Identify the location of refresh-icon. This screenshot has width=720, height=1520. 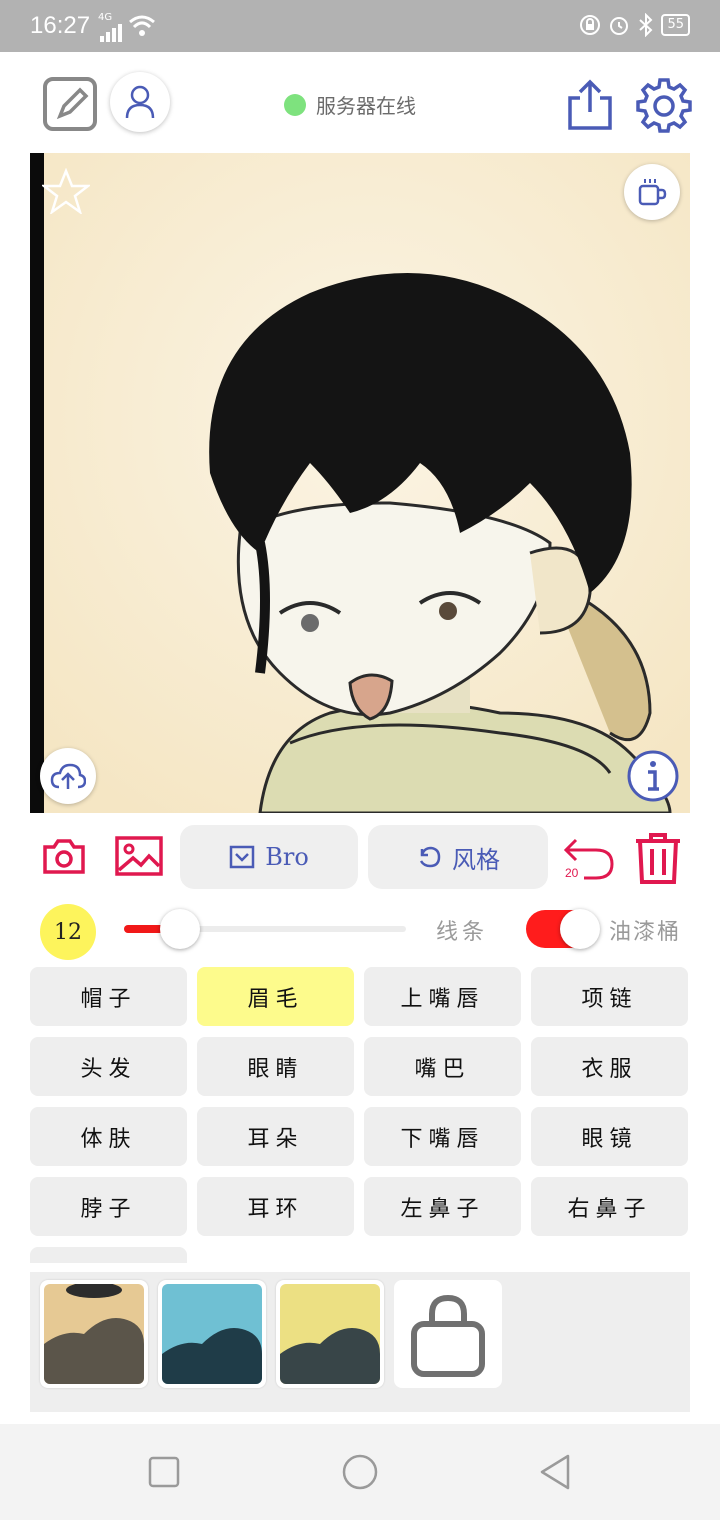
(430, 857).